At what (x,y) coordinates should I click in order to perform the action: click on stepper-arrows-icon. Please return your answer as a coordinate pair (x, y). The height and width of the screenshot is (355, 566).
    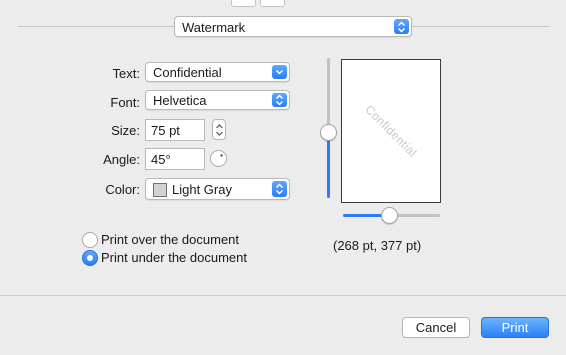
    Looking at the image, I should click on (219, 130).